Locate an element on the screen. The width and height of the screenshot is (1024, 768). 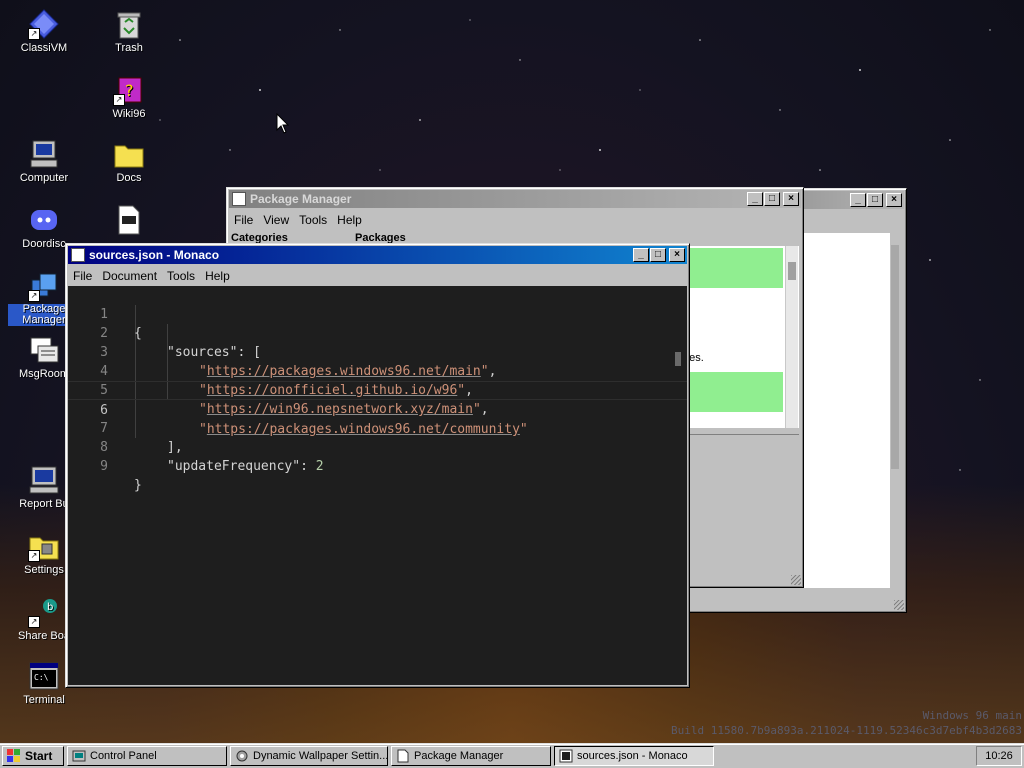
windows-logo-icon is located at coordinates (13, 755).